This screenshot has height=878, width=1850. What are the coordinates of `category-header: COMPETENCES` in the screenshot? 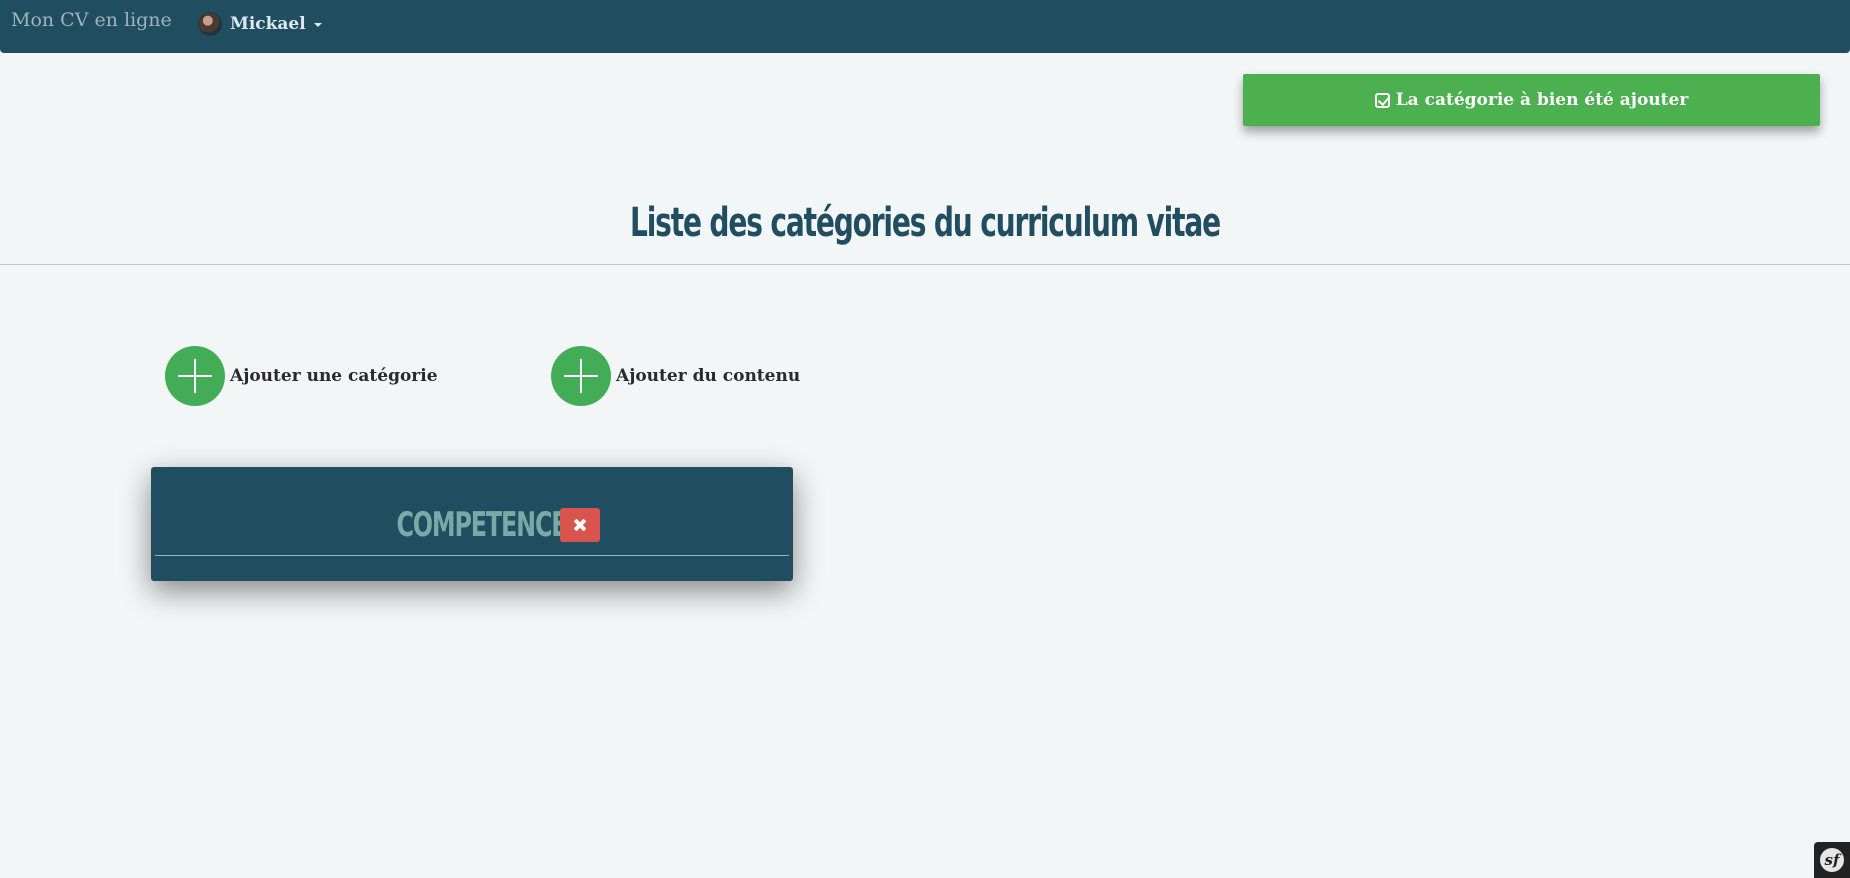 It's located at (472, 525).